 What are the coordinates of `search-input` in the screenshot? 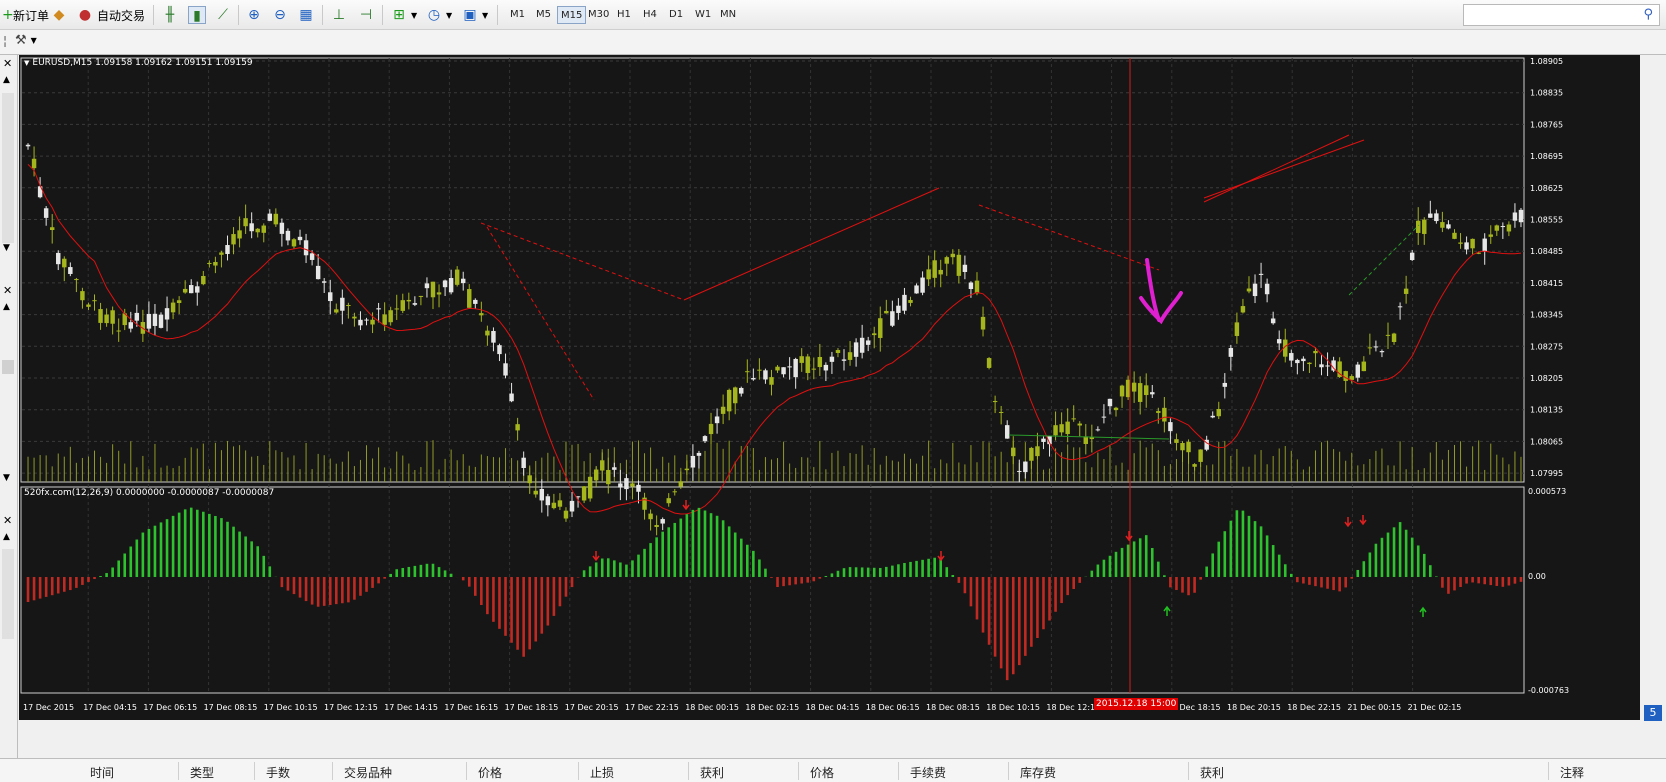 It's located at (1553, 15).